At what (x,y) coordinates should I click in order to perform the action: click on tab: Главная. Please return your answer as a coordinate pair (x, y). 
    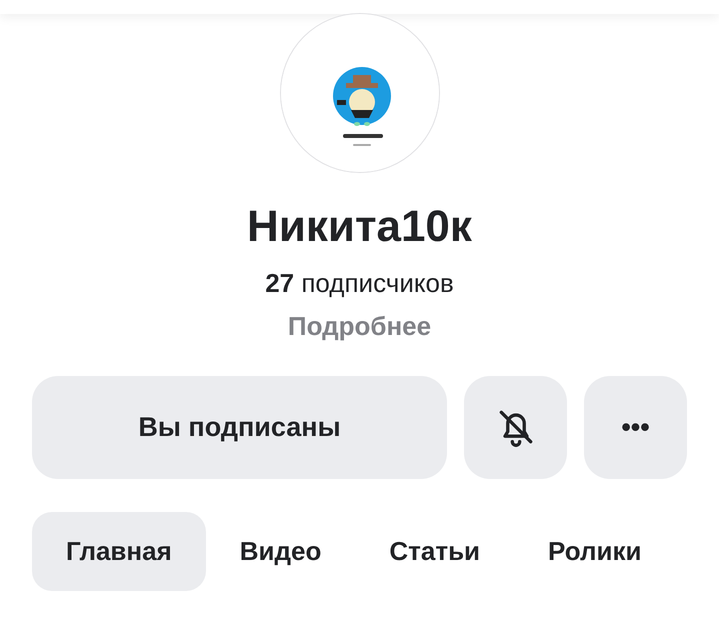
    Looking at the image, I should click on (119, 551).